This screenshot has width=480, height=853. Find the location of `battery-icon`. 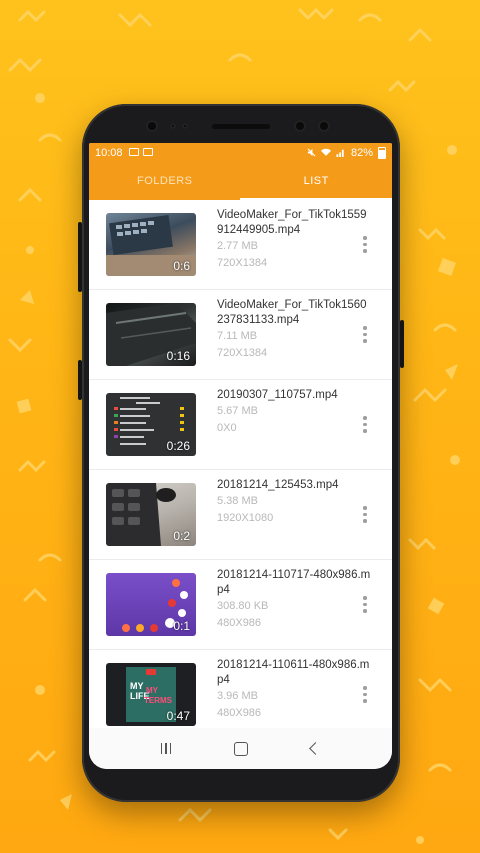

battery-icon is located at coordinates (382, 152).